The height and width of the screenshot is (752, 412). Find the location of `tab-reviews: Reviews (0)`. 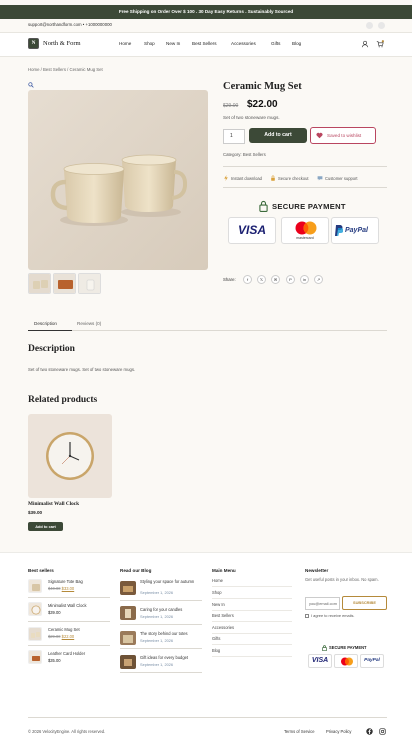

tab-reviews: Reviews (0) is located at coordinates (89, 323).